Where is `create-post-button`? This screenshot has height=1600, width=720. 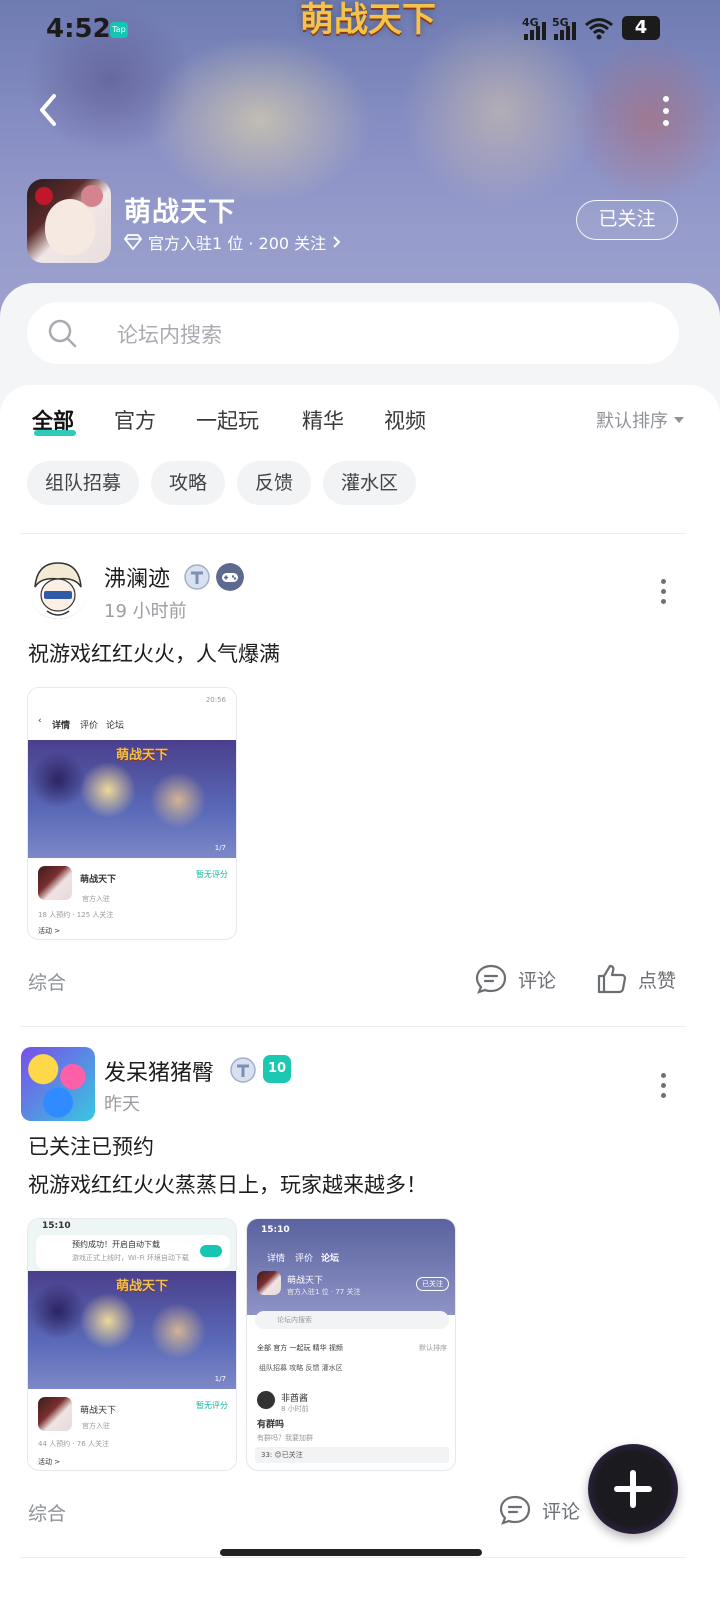 create-post-button is located at coordinates (633, 1489).